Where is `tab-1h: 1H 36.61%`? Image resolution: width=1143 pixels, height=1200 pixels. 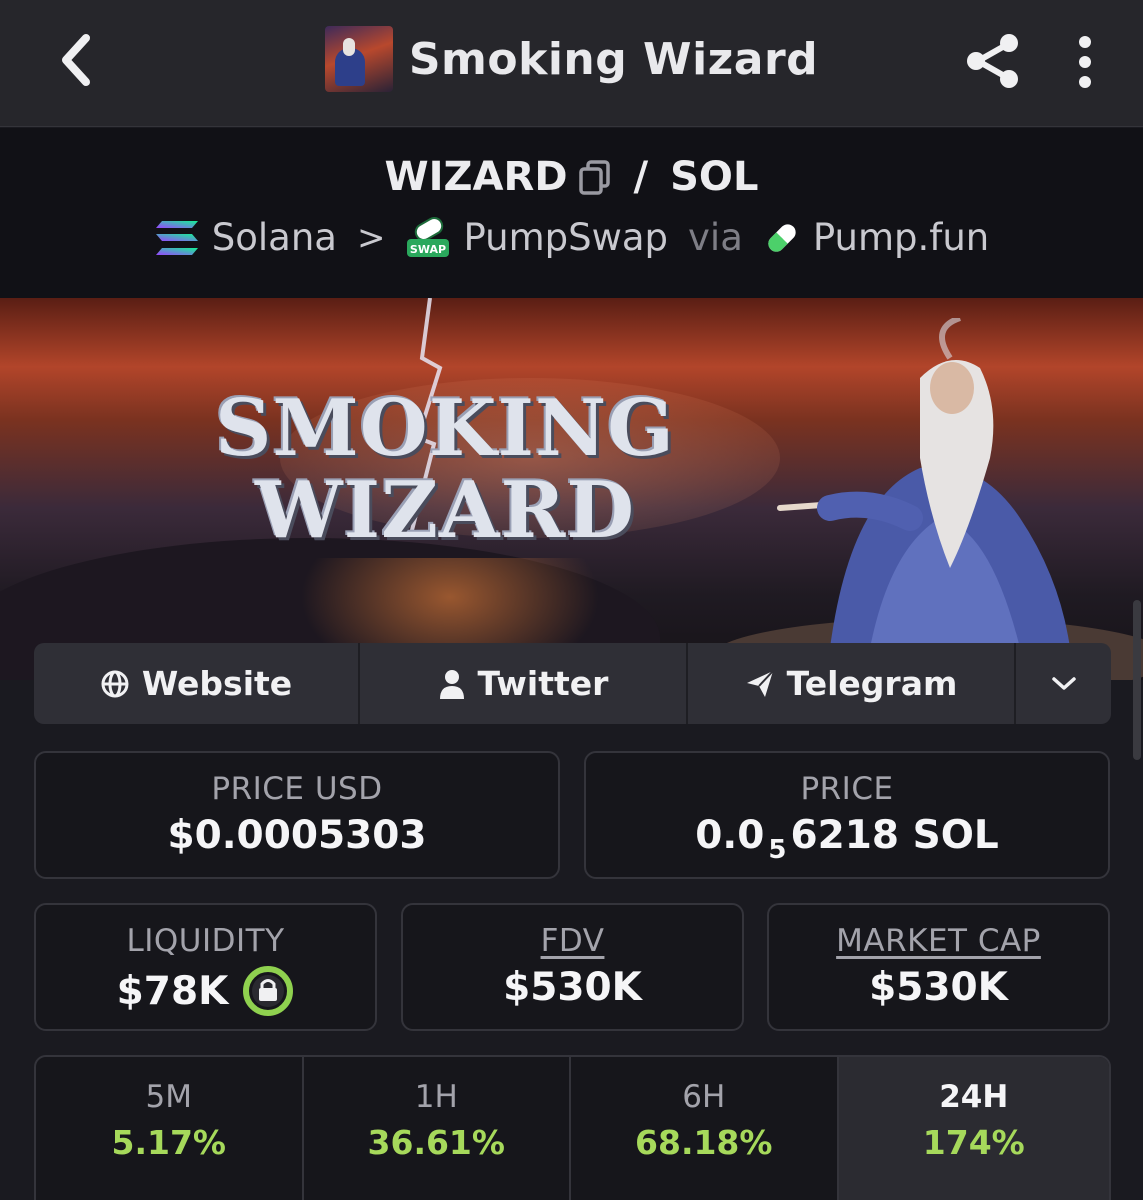 tab-1h: 1H 36.61% is located at coordinates (437, 1128).